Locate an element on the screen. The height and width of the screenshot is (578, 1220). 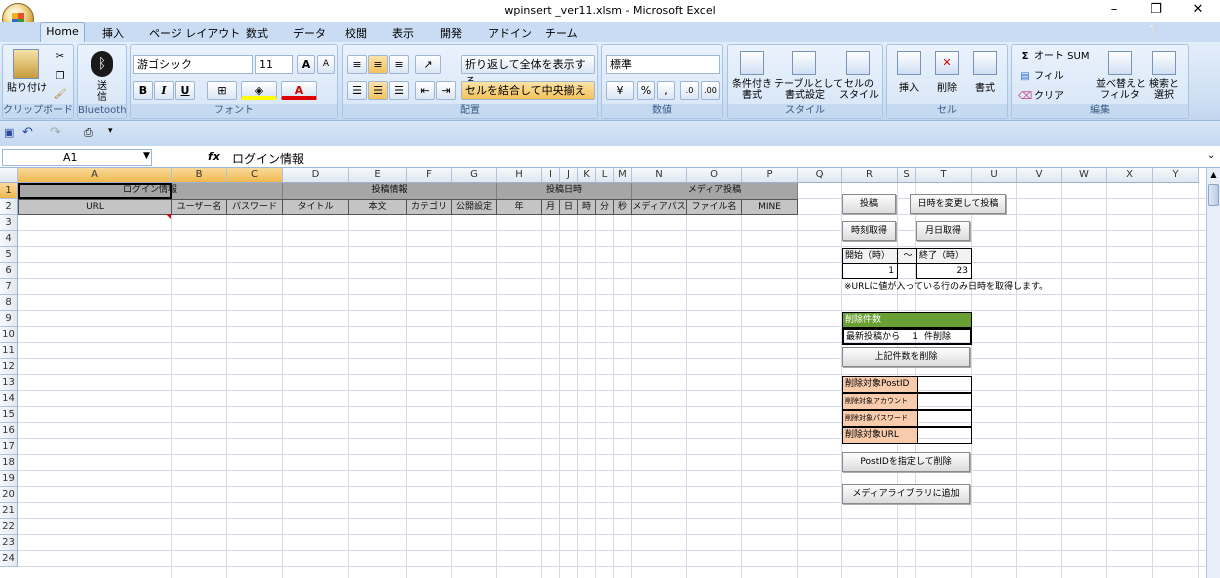
column-header: O is located at coordinates (714, 175).